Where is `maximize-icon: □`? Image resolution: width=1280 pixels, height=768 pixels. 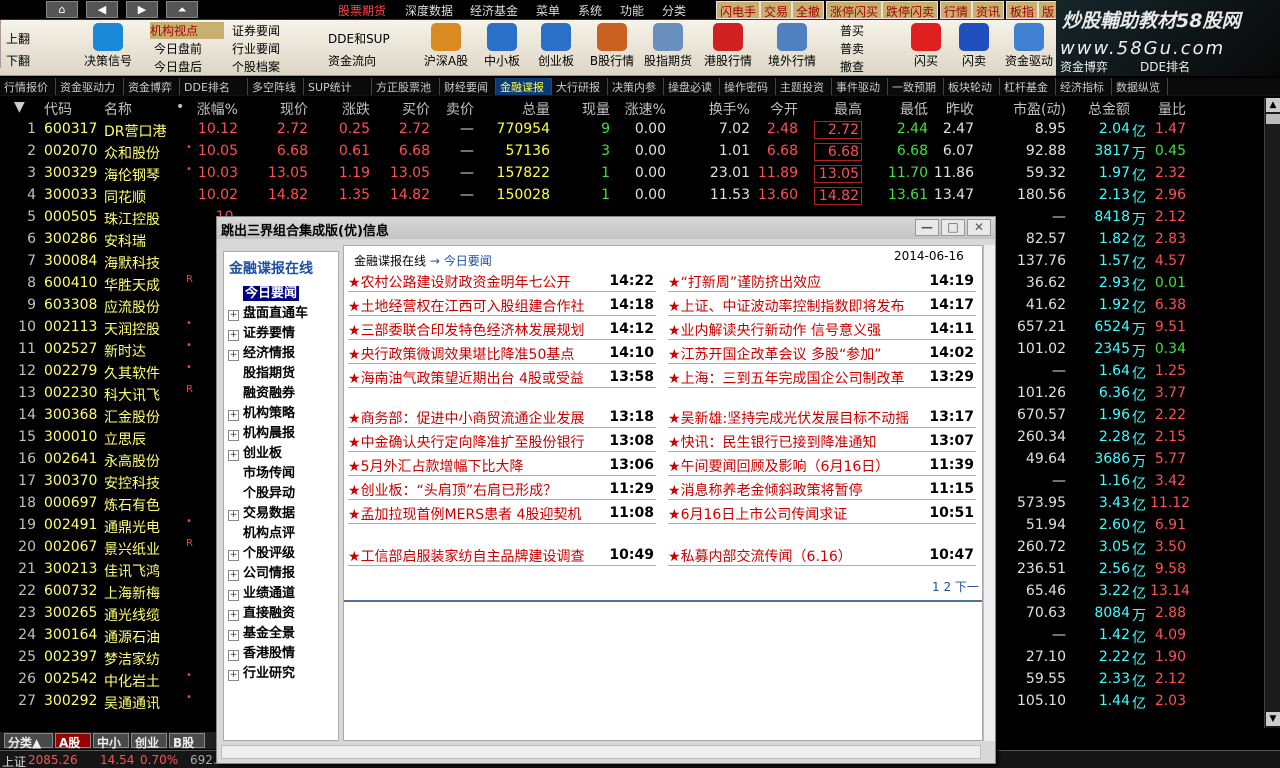
maximize-icon: □ is located at coordinates (953, 227).